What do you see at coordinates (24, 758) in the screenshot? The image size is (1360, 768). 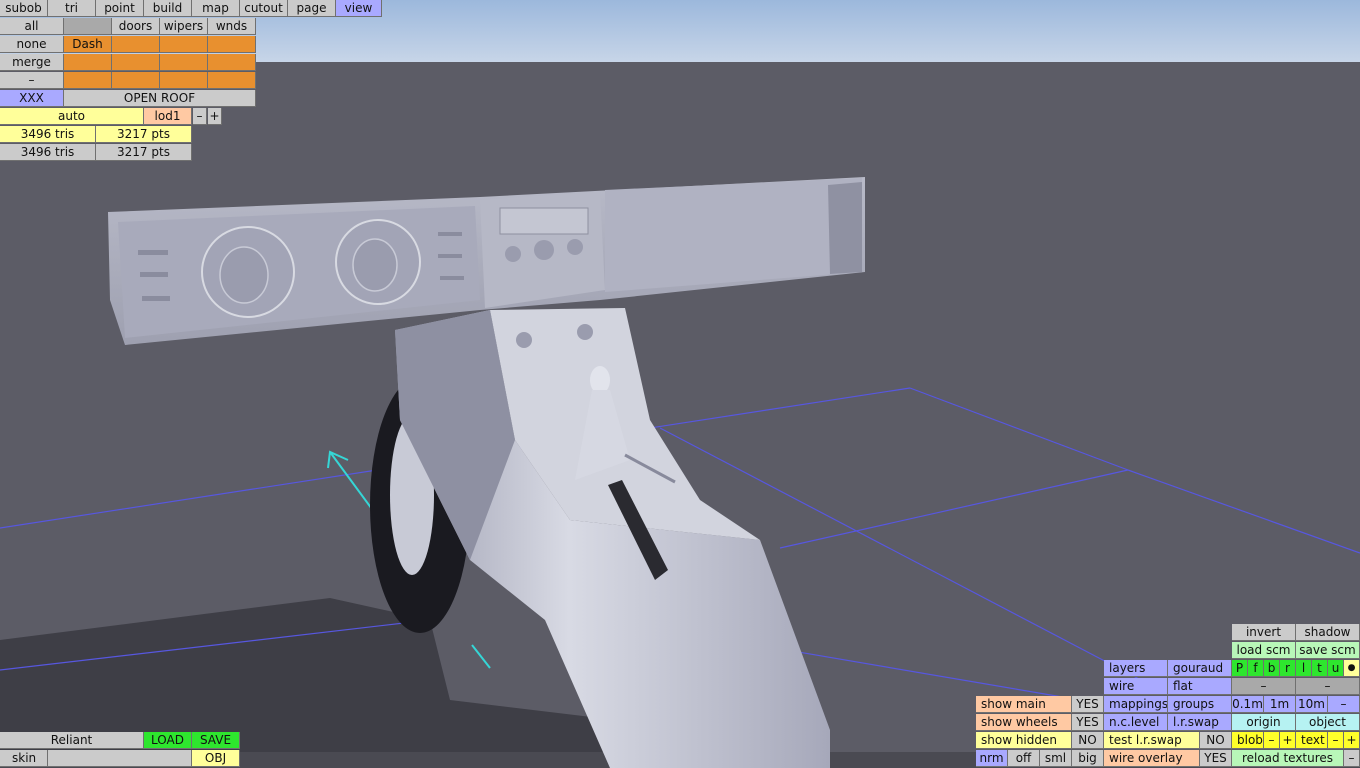 I see `skin-label: skin` at bounding box center [24, 758].